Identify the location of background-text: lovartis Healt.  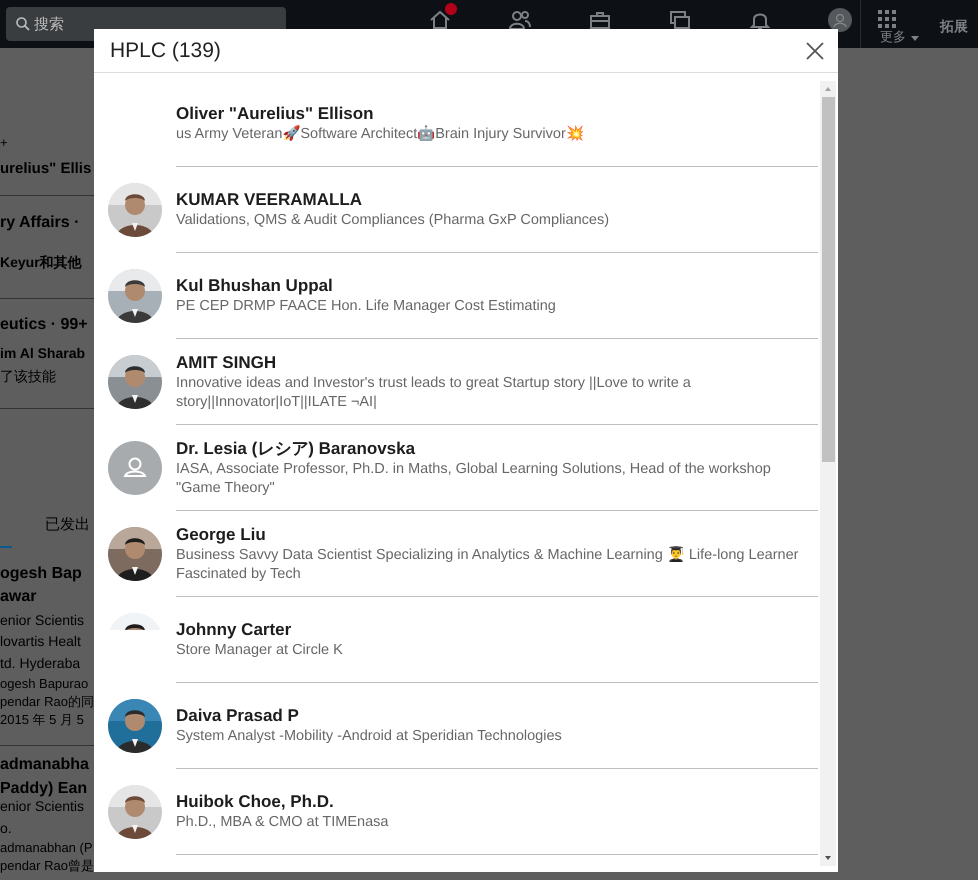
(40, 641).